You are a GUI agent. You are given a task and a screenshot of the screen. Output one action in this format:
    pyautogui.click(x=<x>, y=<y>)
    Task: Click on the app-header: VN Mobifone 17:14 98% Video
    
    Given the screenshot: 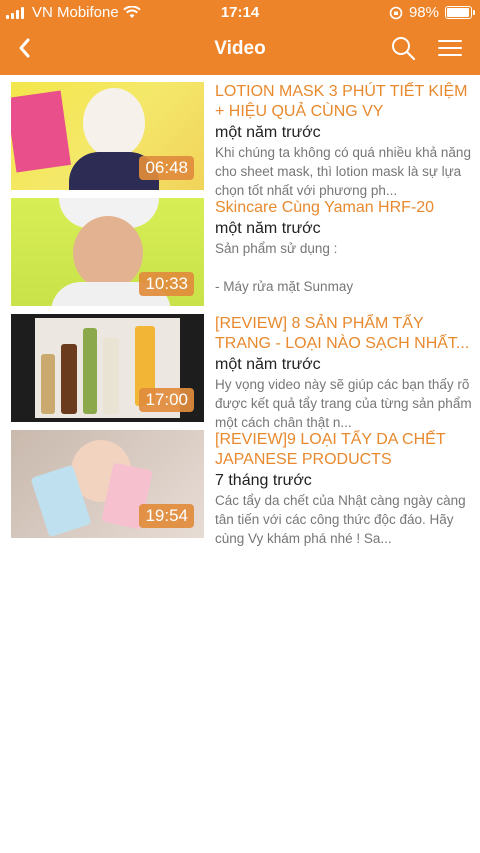 What is the action you would take?
    pyautogui.click(x=240, y=37)
    